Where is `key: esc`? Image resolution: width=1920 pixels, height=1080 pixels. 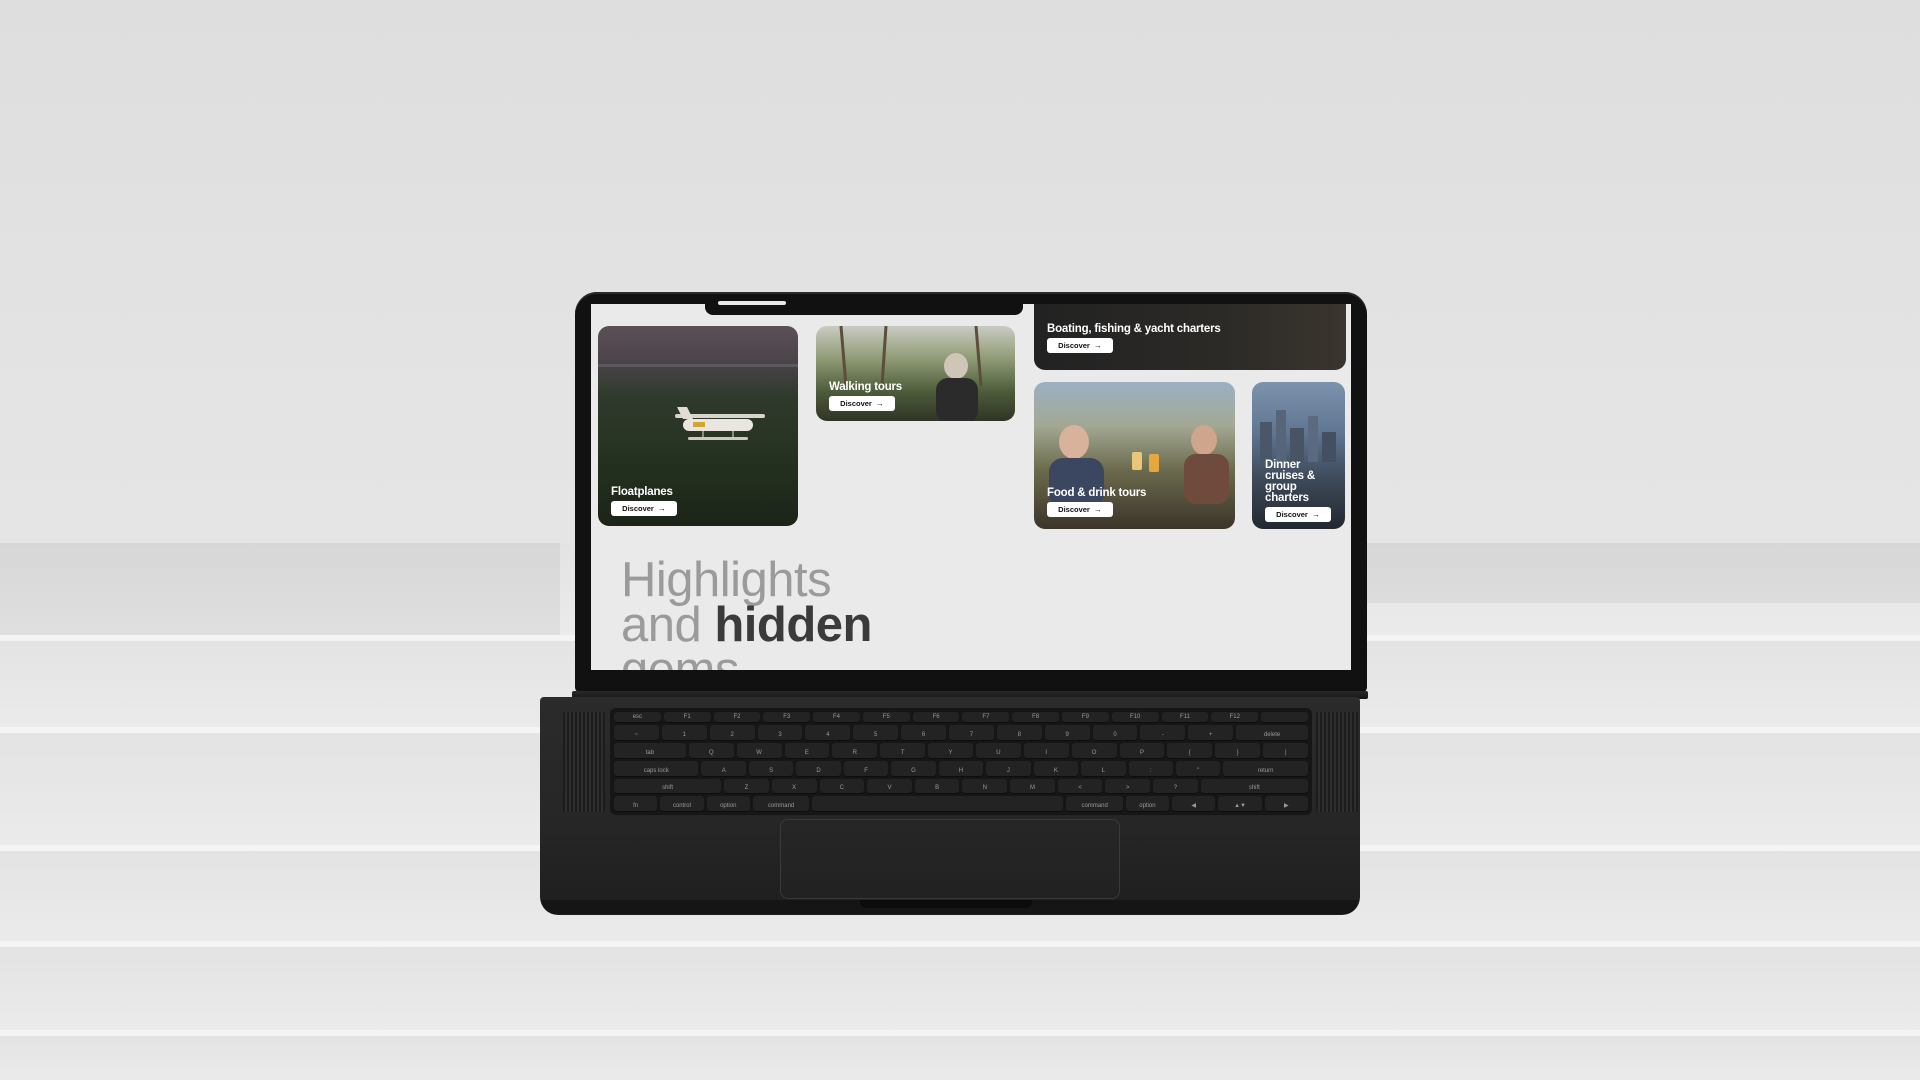 key: esc is located at coordinates (637, 717).